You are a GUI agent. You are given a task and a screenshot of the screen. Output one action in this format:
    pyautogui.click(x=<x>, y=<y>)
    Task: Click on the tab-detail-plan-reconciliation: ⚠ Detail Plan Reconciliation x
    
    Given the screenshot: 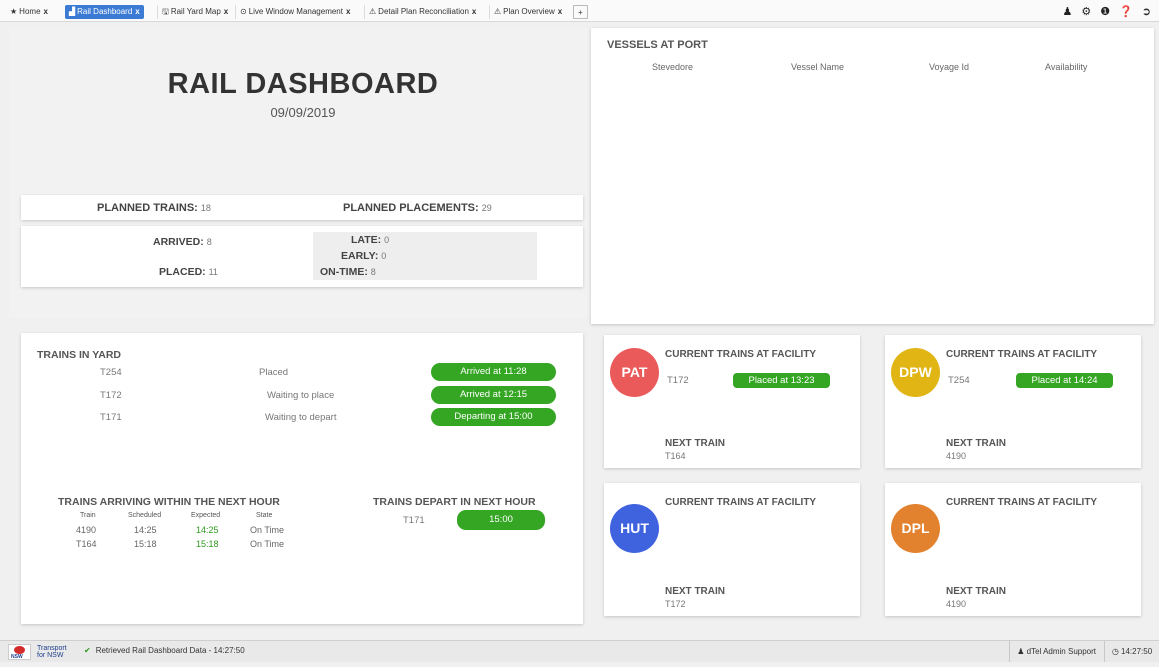 What is the action you would take?
    pyautogui.click(x=422, y=12)
    